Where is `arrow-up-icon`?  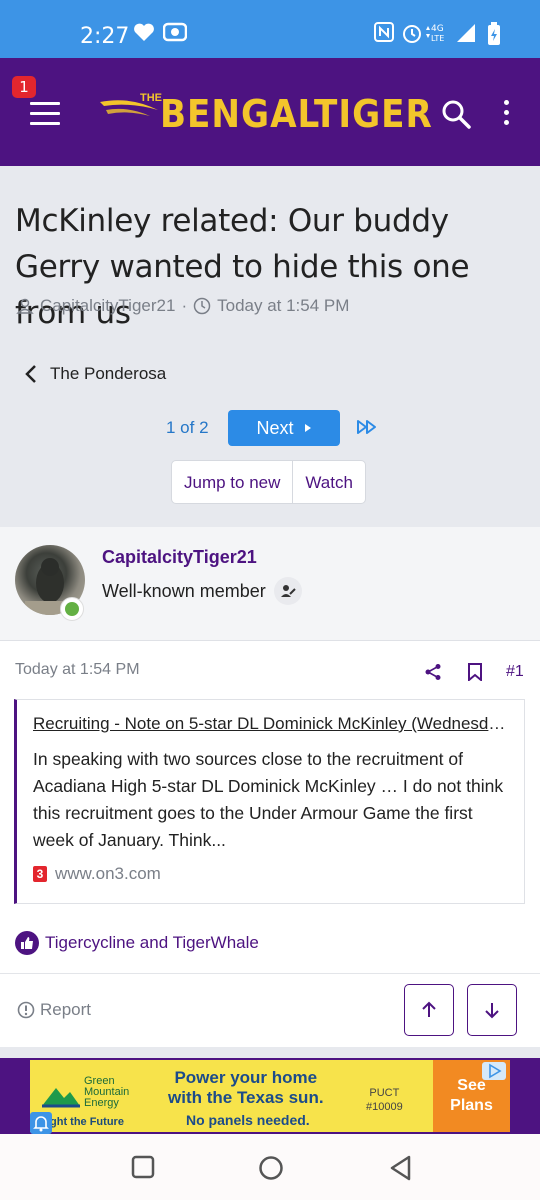
arrow-up-icon is located at coordinates (429, 1009).